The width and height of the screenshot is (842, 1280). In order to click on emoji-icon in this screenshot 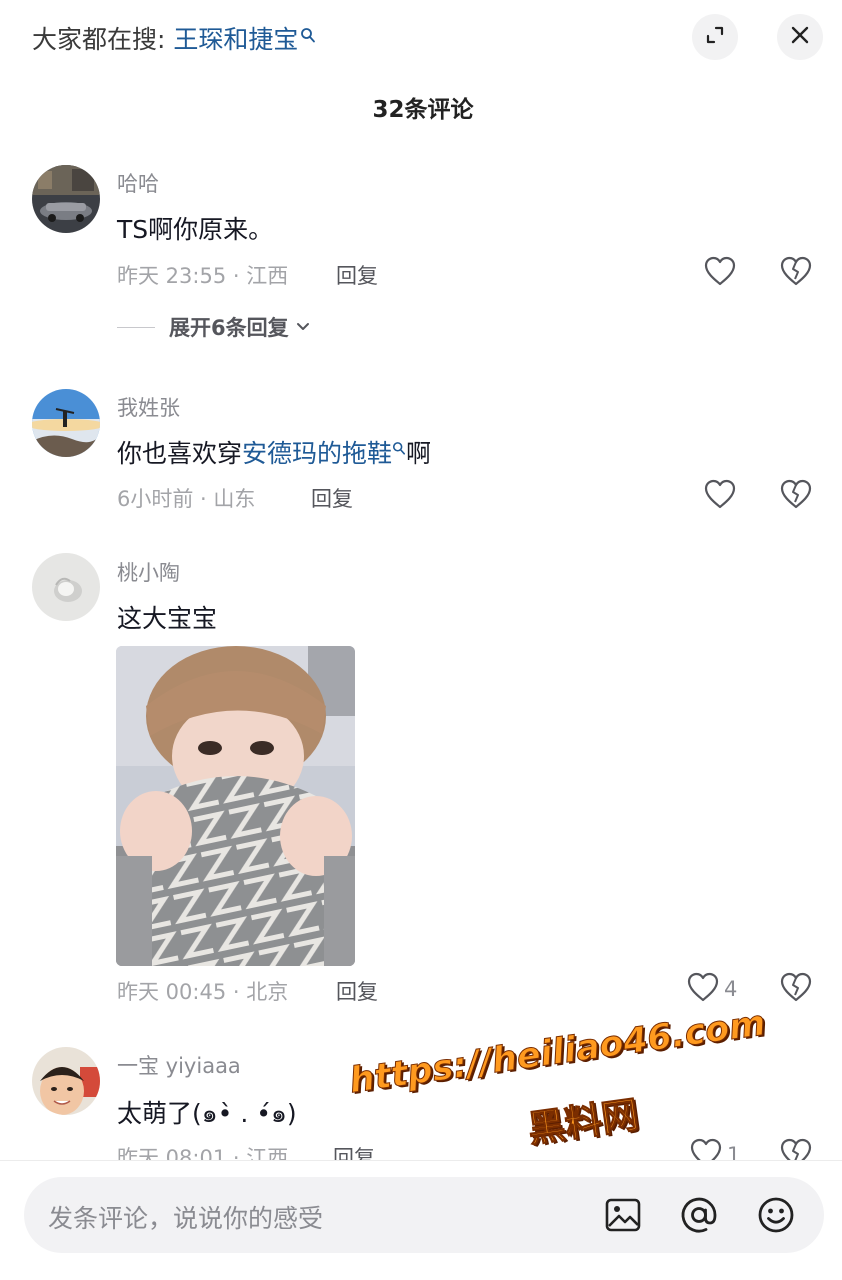, I will do `click(776, 1218)`.